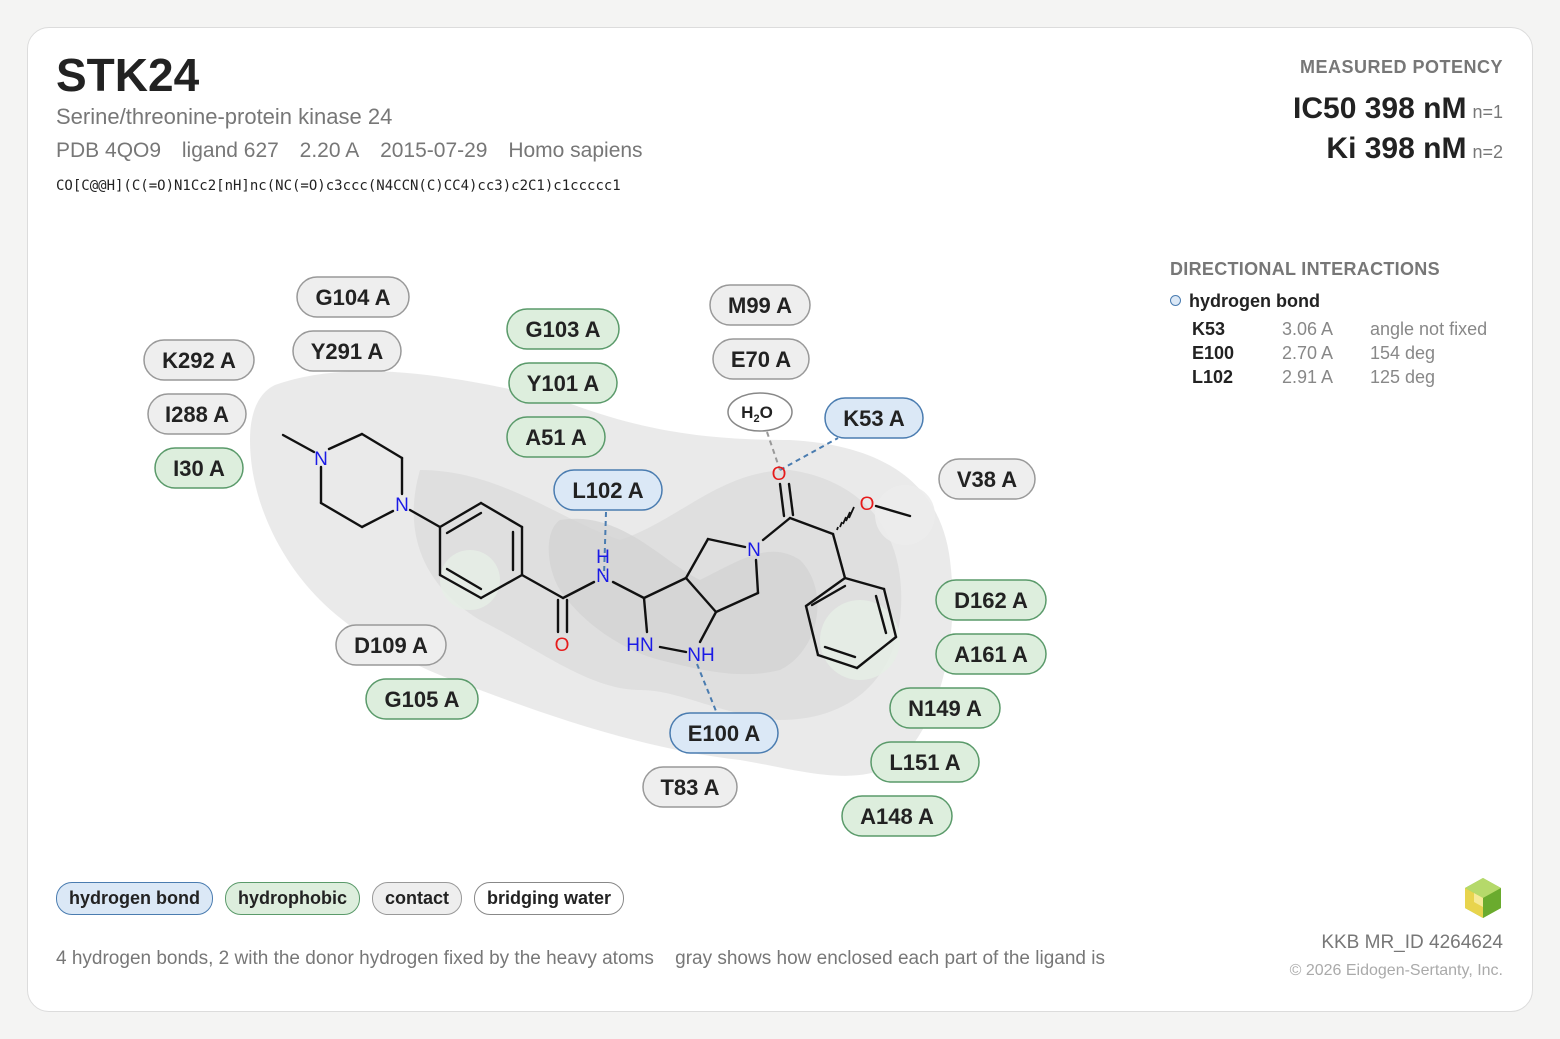 The image size is (1560, 1039). What do you see at coordinates (416, 898) in the screenshot?
I see `legend-contact: contact` at bounding box center [416, 898].